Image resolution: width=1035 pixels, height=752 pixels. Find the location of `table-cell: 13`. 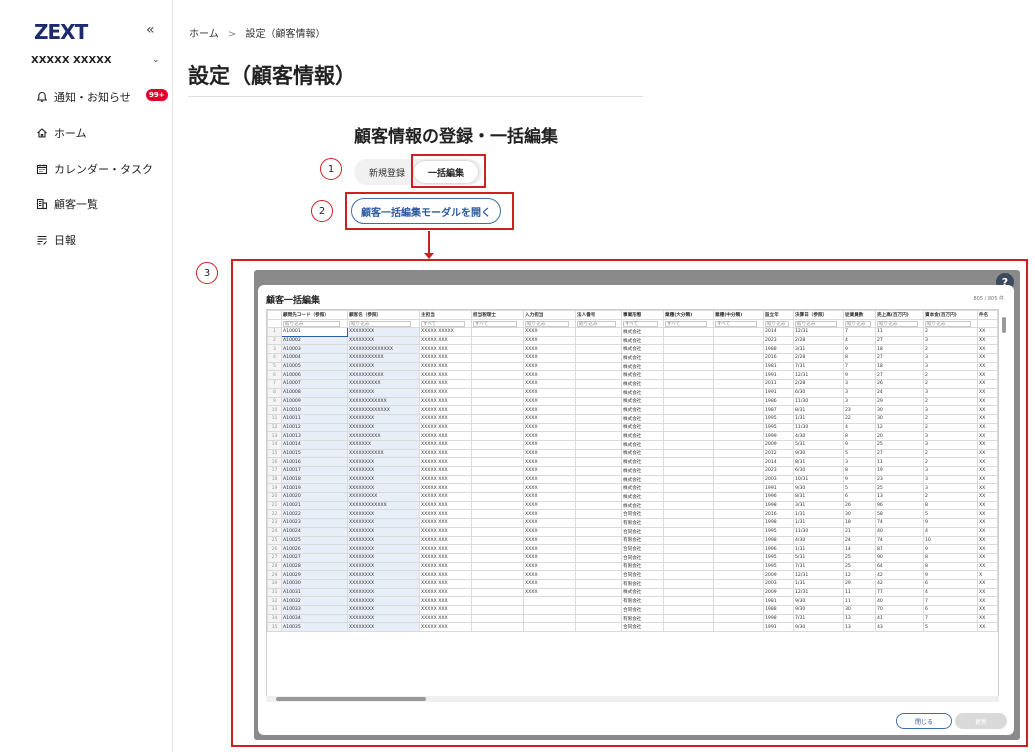

table-cell: 13 is located at coordinates (859, 627).